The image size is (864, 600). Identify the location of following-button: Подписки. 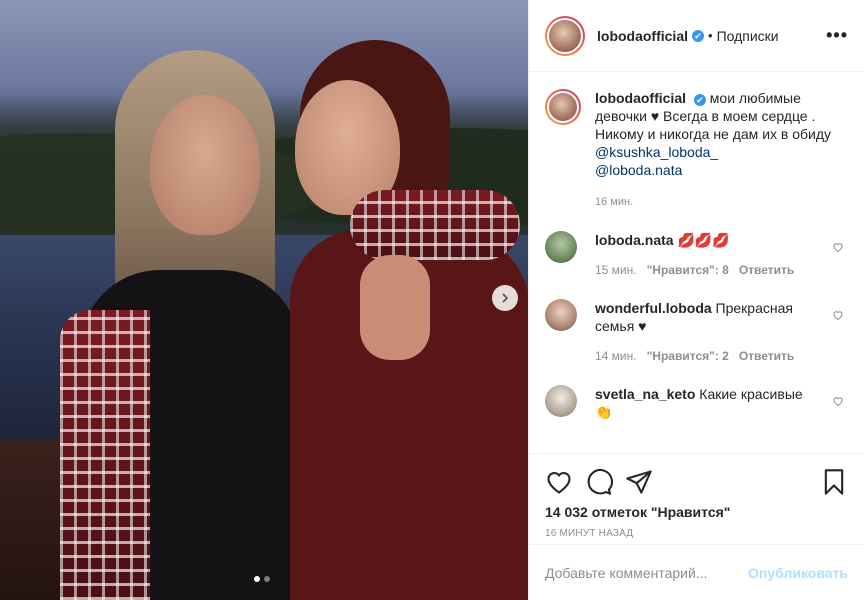
(748, 36).